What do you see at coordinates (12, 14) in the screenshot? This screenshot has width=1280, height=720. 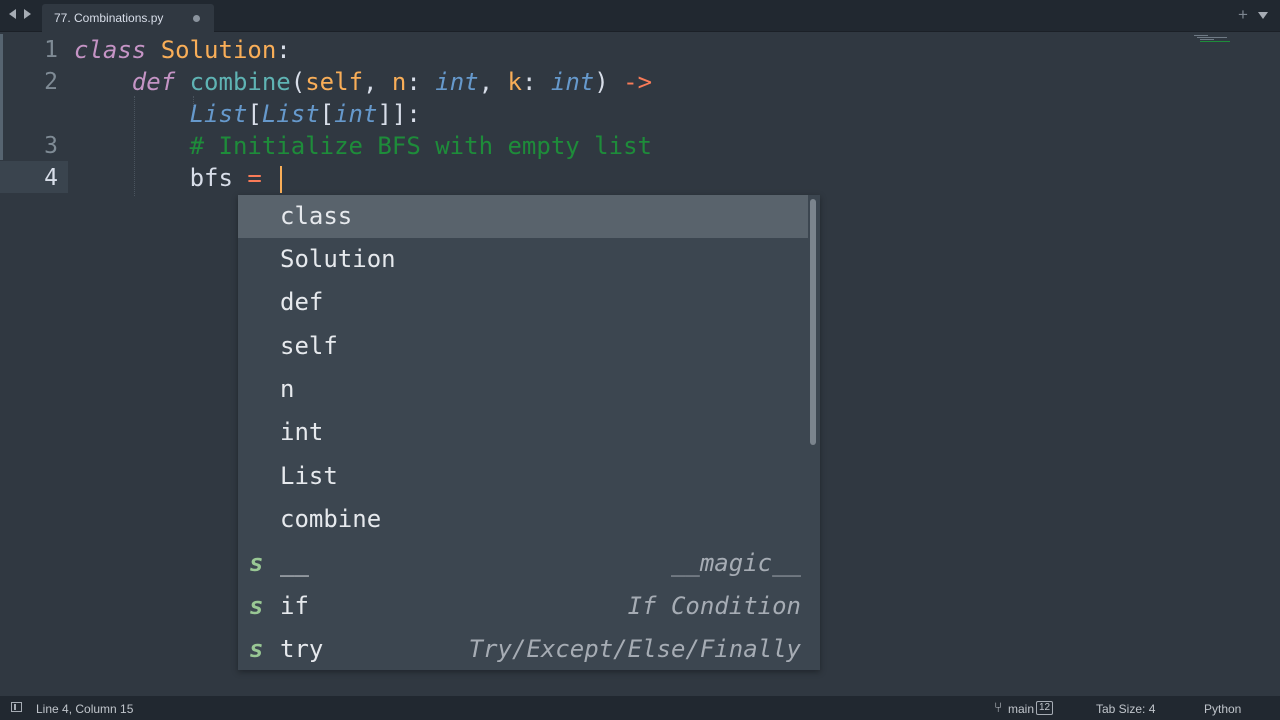 I see `back-arrow-icon` at bounding box center [12, 14].